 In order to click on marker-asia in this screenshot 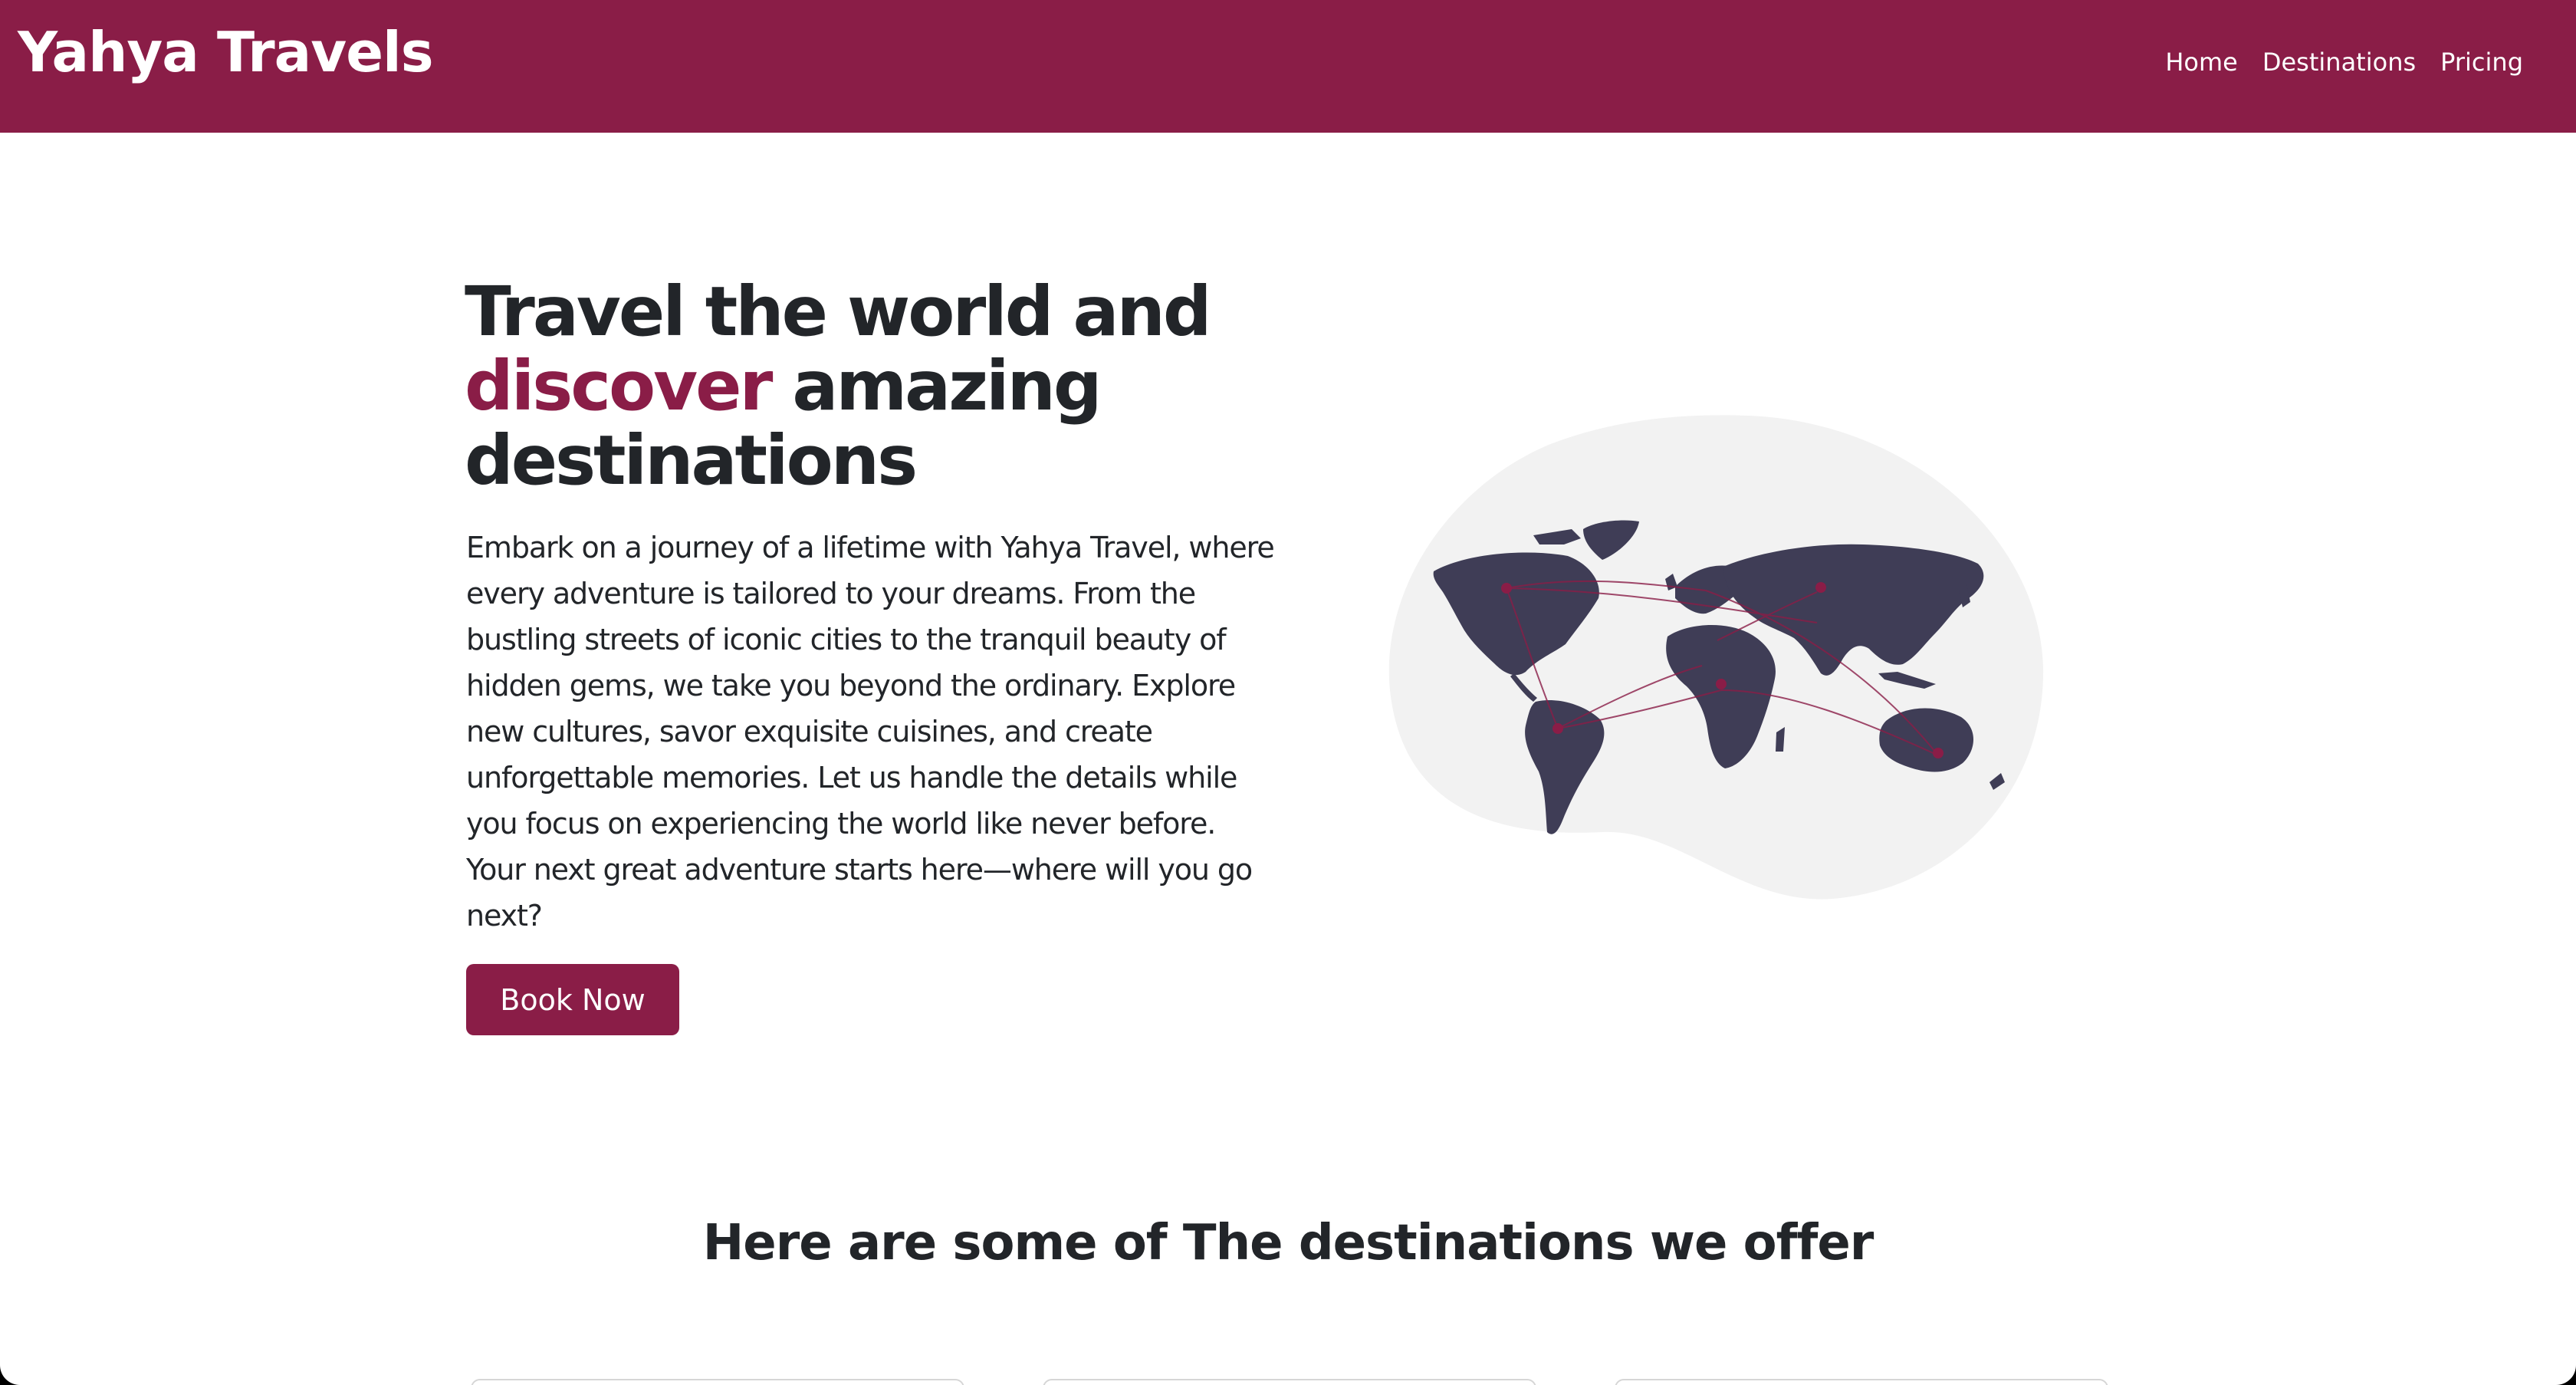, I will do `click(1821, 588)`.